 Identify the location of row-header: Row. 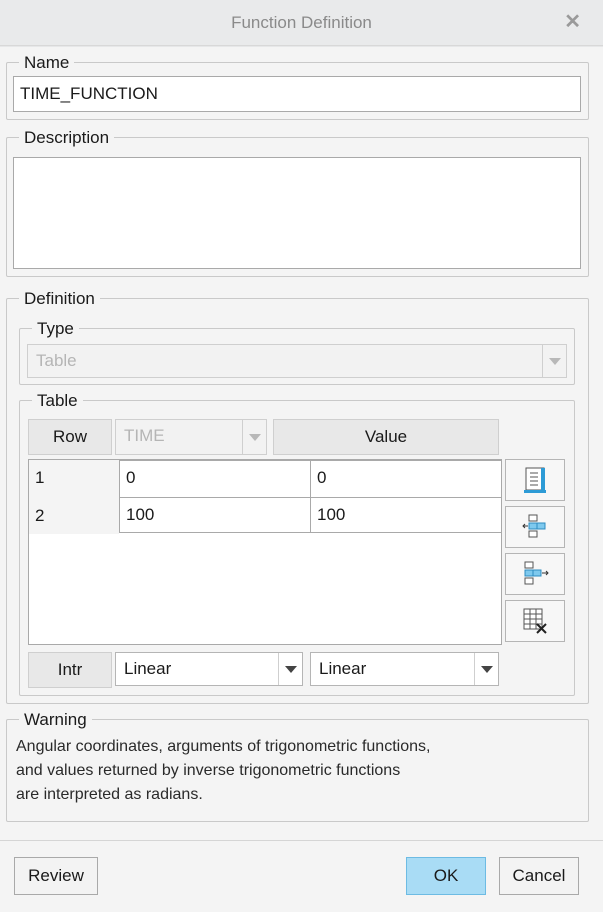
(70, 437).